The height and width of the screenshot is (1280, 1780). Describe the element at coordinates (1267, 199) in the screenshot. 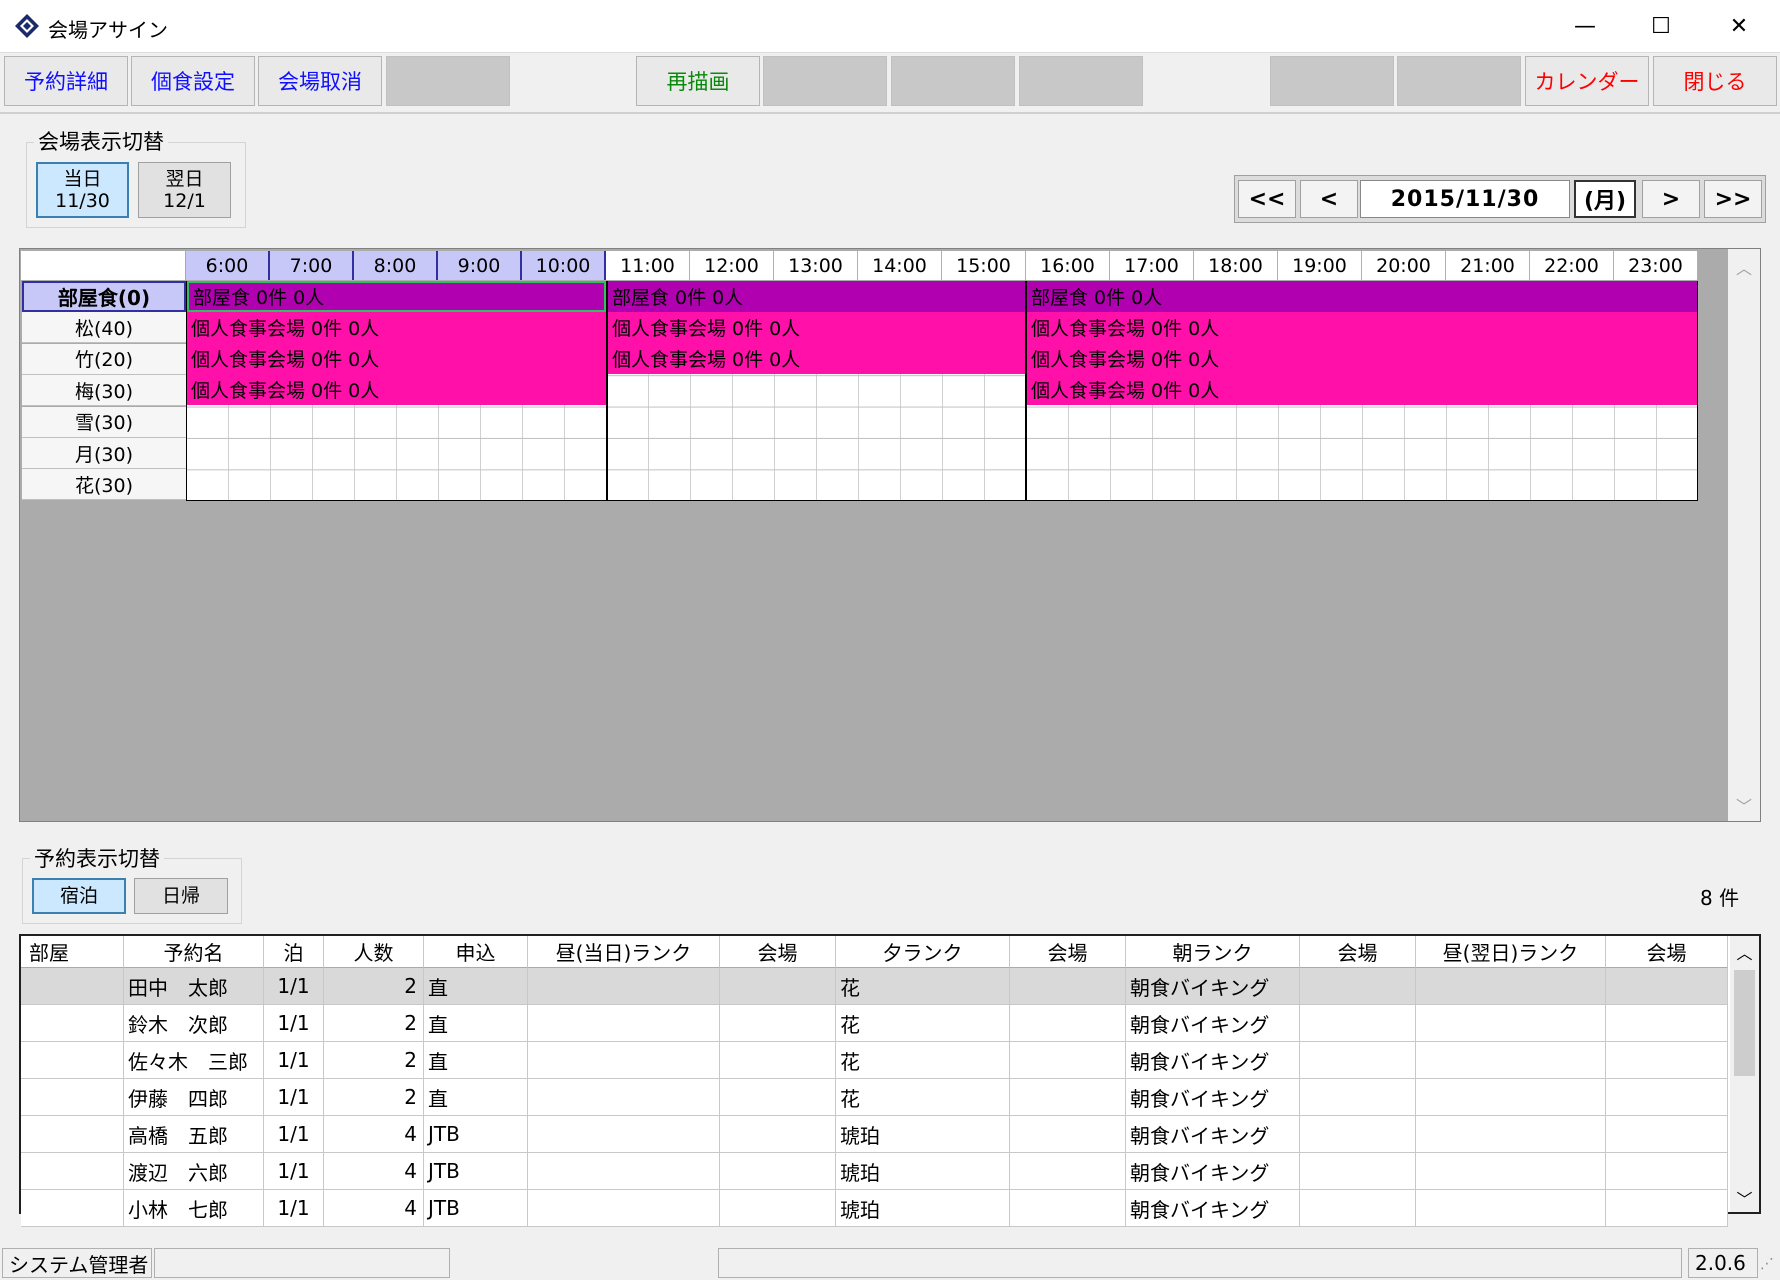

I see `first-page-button: <<` at that location.